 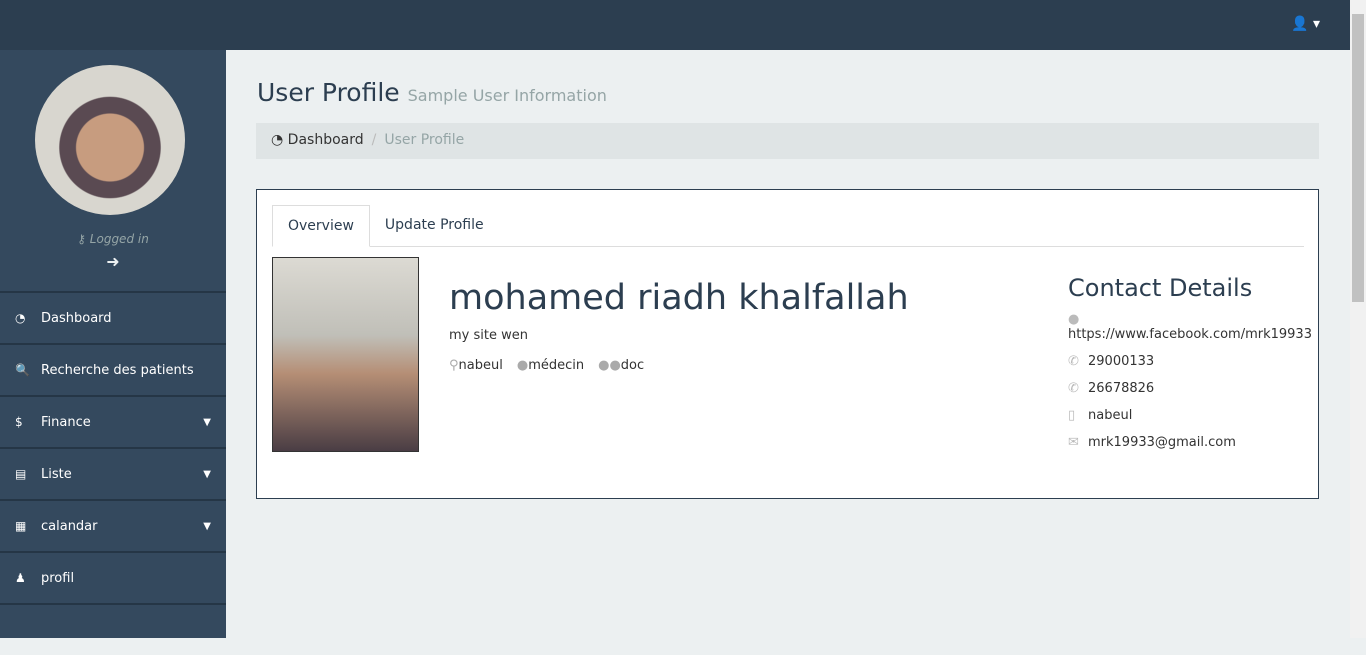 What do you see at coordinates (19, 422) in the screenshot?
I see `dollar-icon: $` at bounding box center [19, 422].